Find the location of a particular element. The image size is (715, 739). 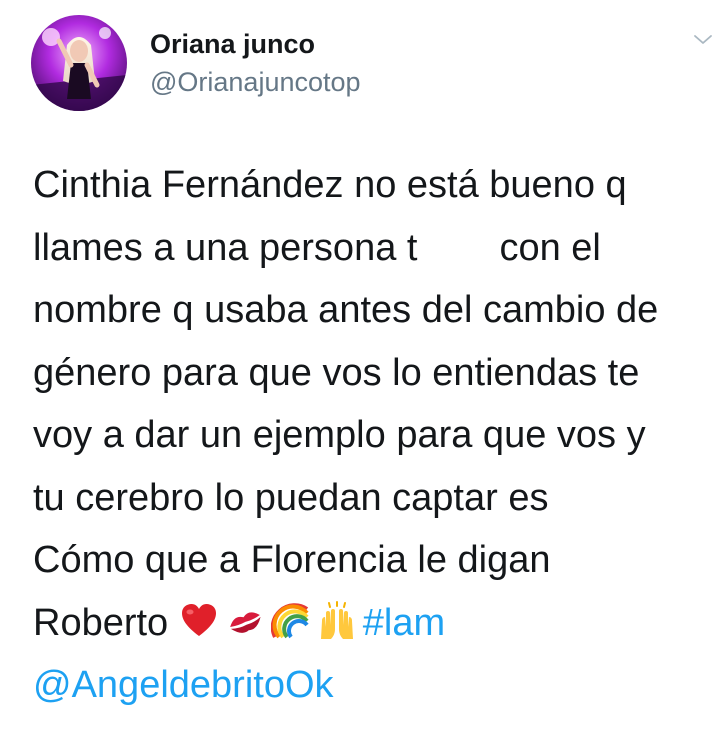

tweet-text-fragment: llames a una persona t is located at coordinates (225, 247).